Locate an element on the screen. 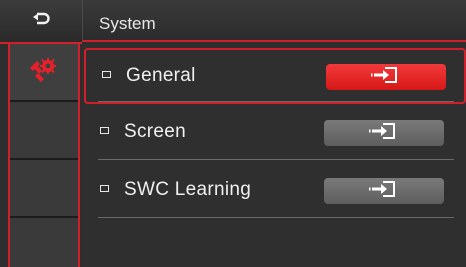 Image resolution: width=466 pixels, height=267 pixels. sidebar is located at coordinates (44, 155).